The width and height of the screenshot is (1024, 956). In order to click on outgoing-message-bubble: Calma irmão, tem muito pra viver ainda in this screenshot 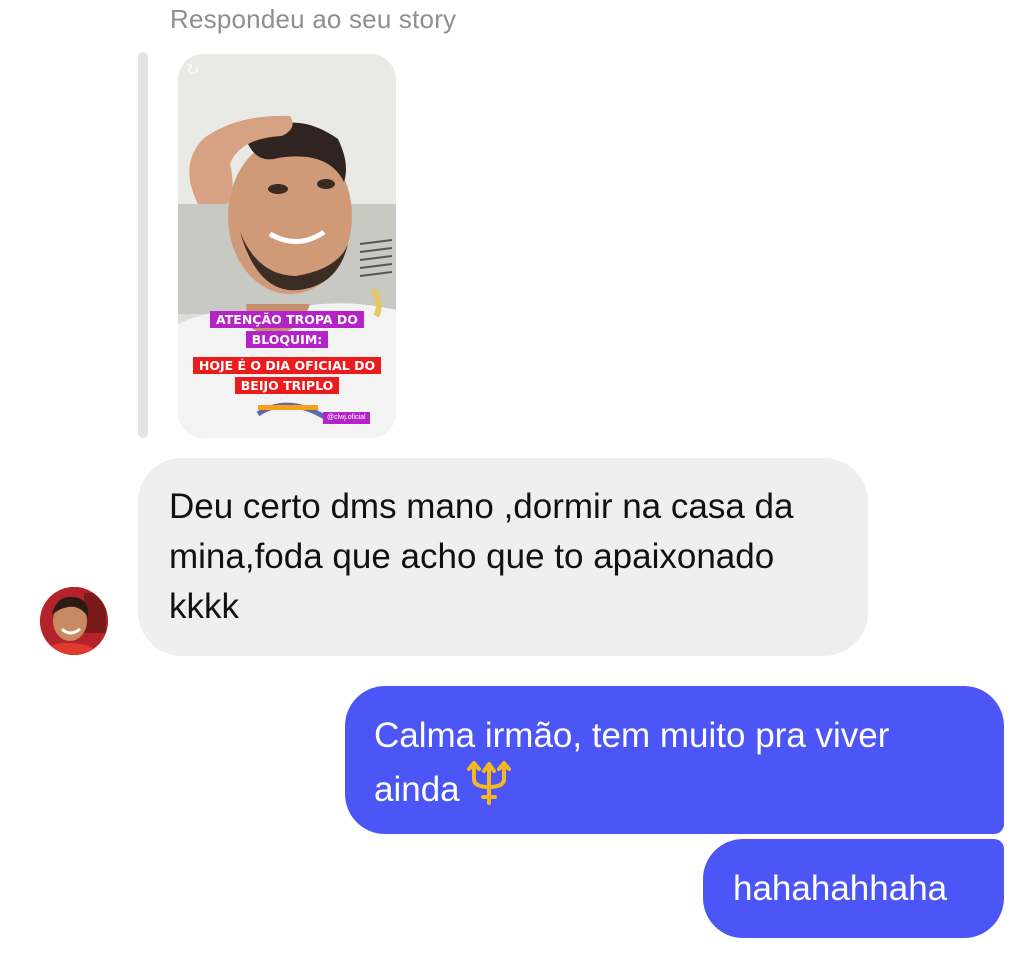, I will do `click(674, 760)`.